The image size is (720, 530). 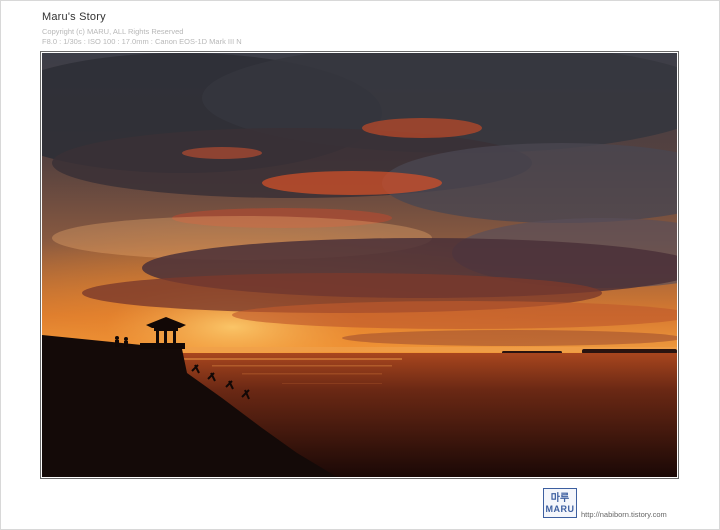 I want to click on maru-logo: 마루 MARU, so click(x=560, y=503).